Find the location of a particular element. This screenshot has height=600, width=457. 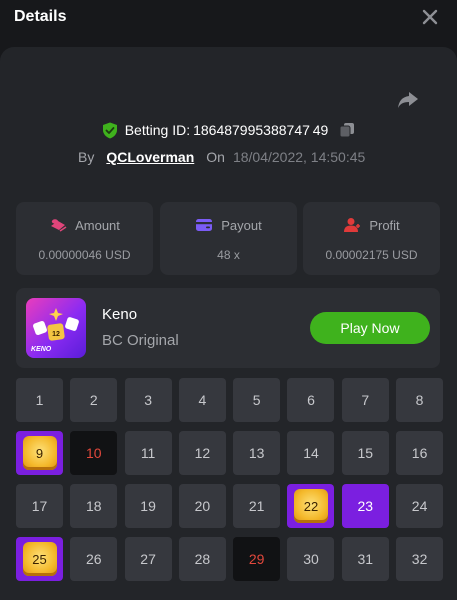

close-icon is located at coordinates (430, 17).